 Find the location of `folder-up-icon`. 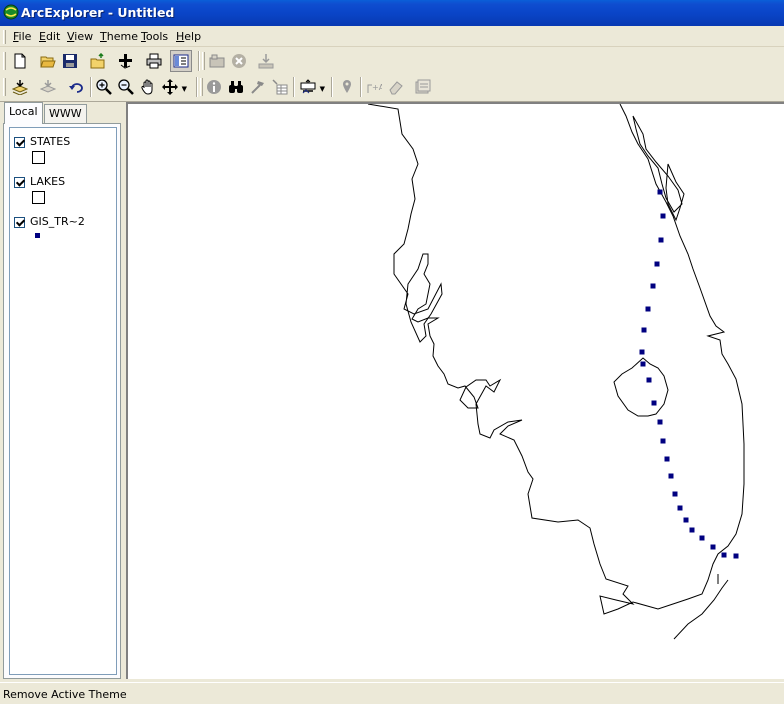

folder-up-icon is located at coordinates (97, 61).